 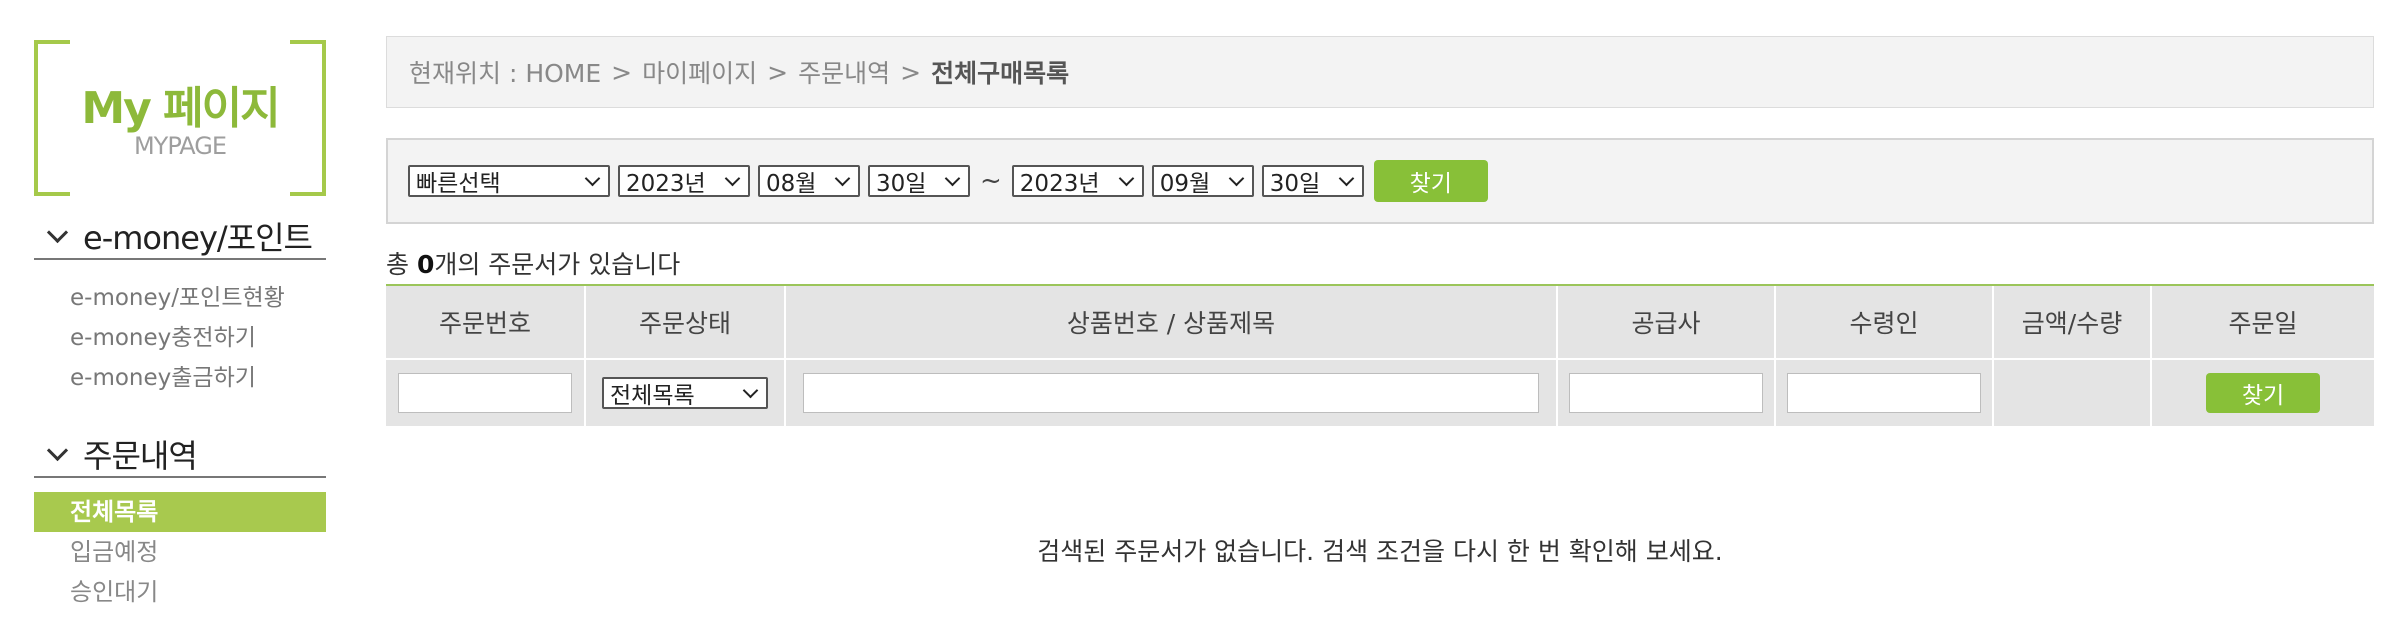 I want to click on sidebar-item-awaiting-deposit: 입금예정, so click(x=180, y=552).